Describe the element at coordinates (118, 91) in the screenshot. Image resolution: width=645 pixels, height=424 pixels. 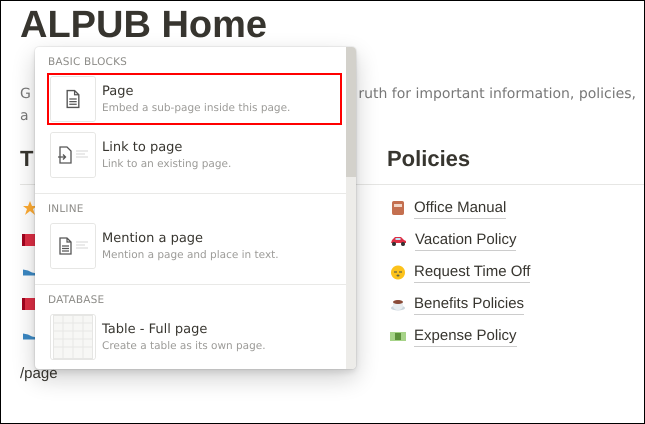
I see `item-title: Page` at that location.